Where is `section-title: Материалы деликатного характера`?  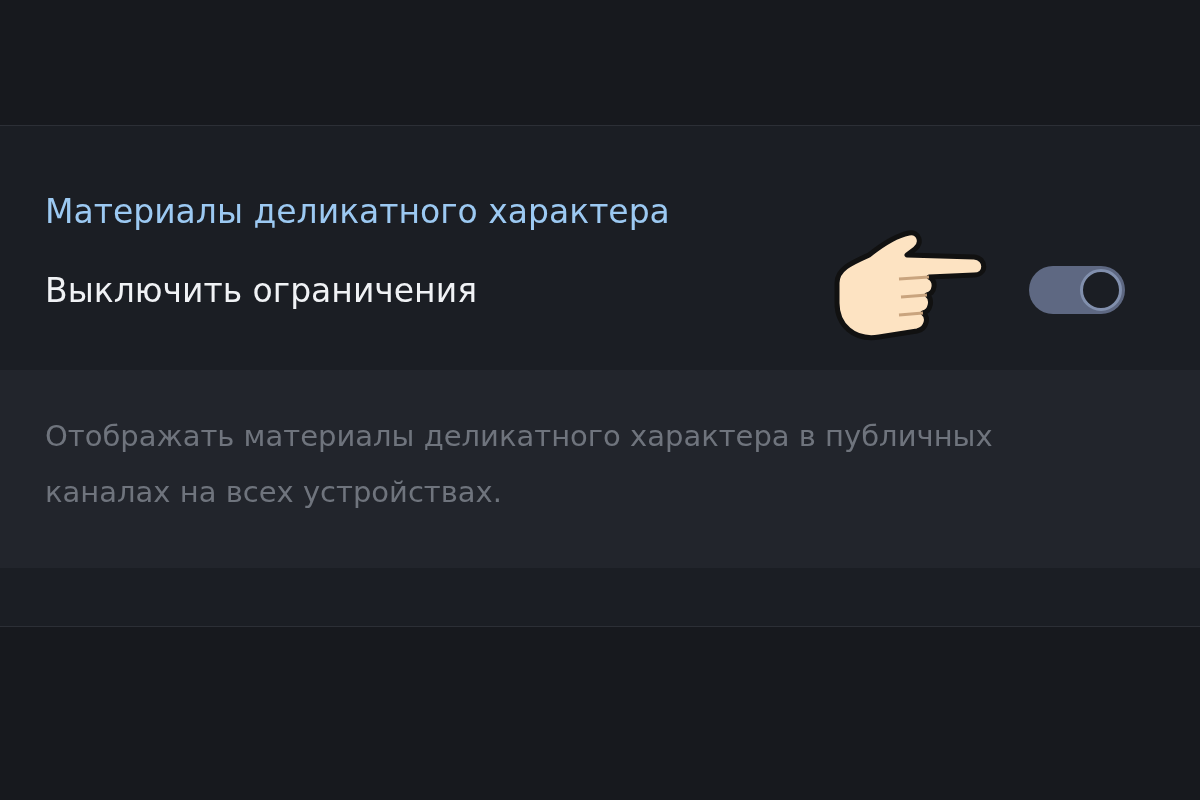 section-title: Материалы деликатного характера is located at coordinates (357, 212).